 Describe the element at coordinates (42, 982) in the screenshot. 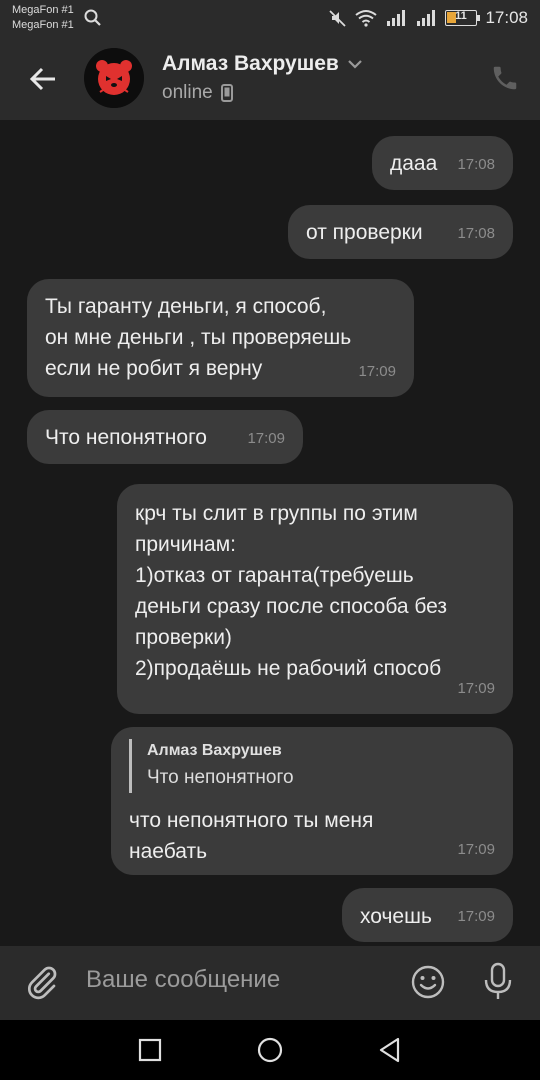

I see `paperclip-icon` at that location.